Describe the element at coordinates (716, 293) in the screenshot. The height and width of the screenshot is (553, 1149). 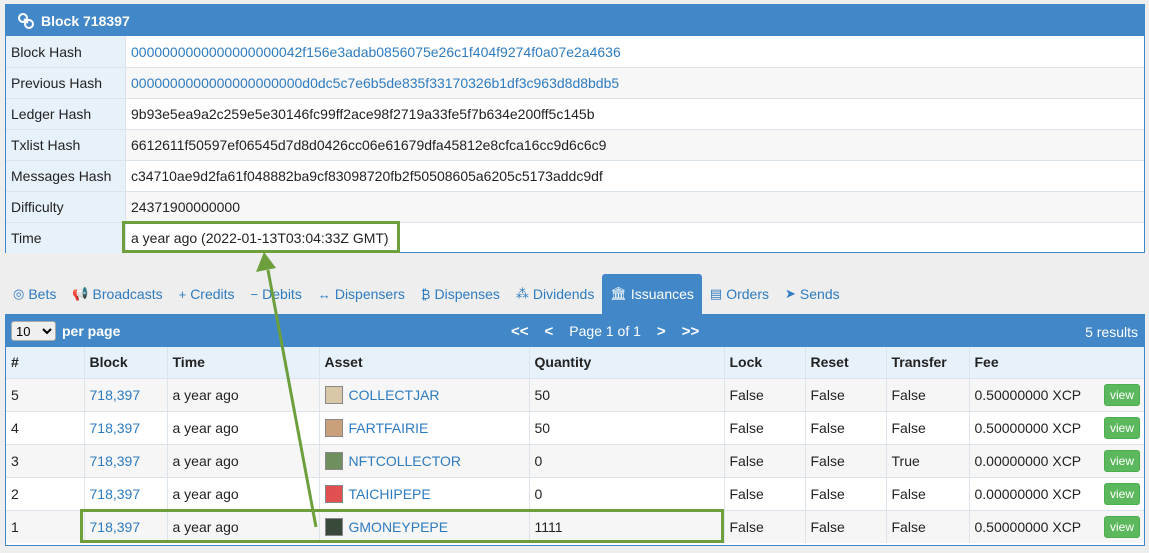
I see `book-icon: ▤` at that location.